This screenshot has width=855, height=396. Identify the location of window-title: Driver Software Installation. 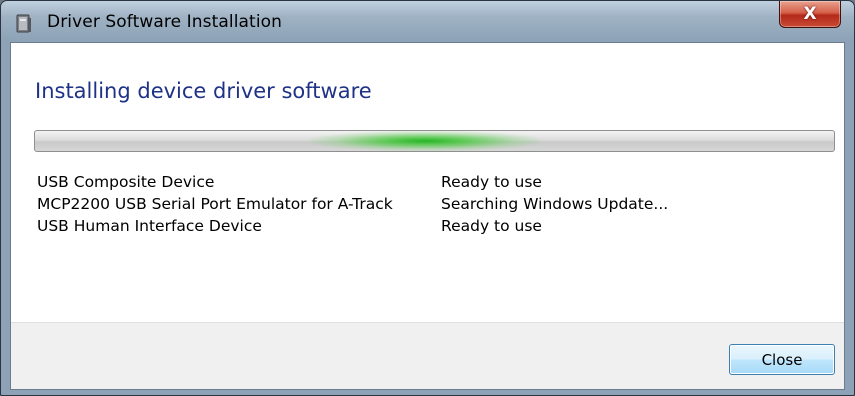
(165, 22).